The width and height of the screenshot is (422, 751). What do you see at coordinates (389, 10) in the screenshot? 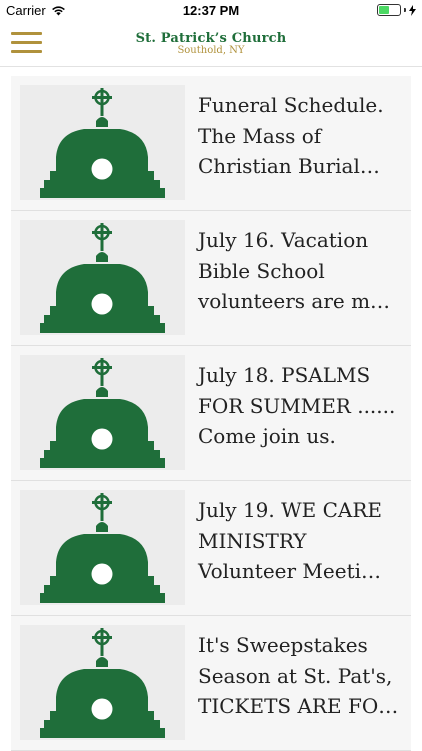
I see `battery-icon` at bounding box center [389, 10].